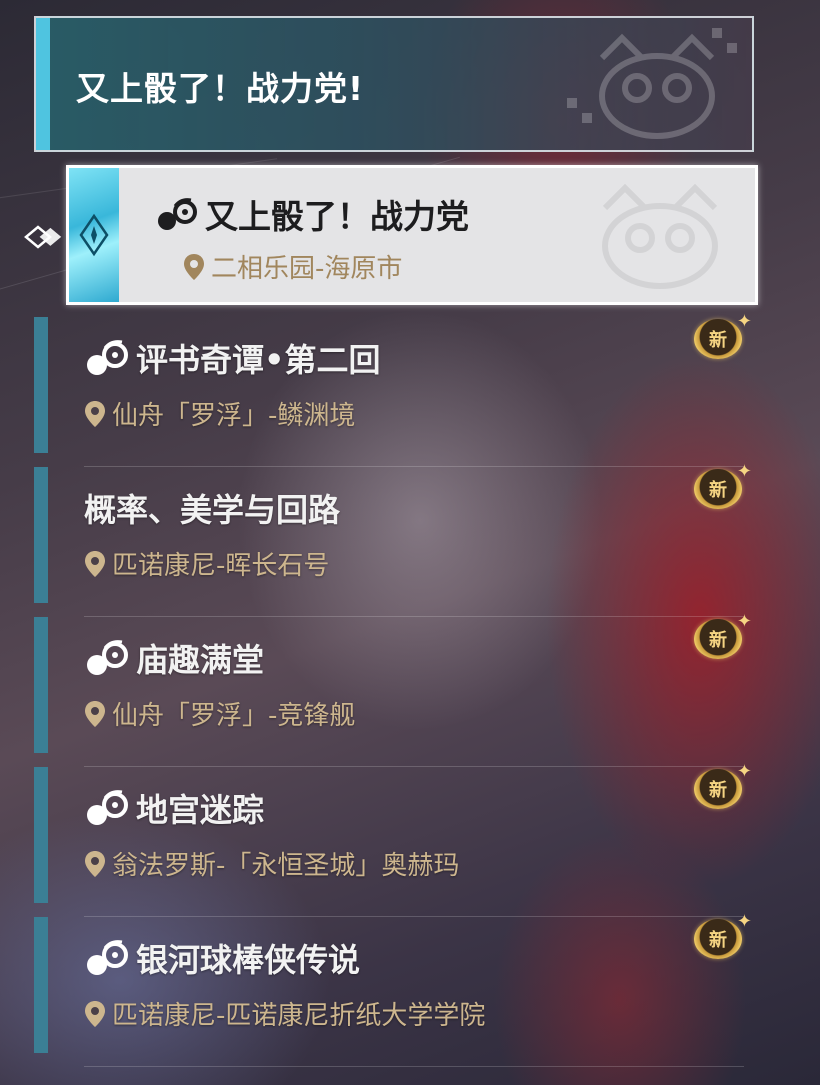  Describe the element at coordinates (286, 866) in the screenshot. I see `location-text: 翁法罗斯-「永恒圣城」奥赫玛` at that location.